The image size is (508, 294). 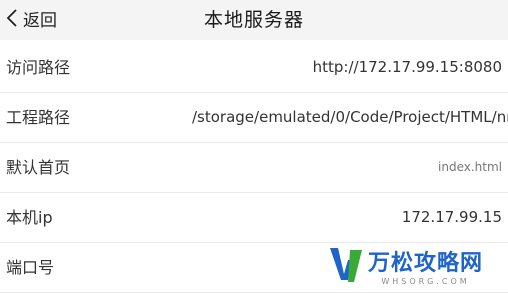 I want to click on watermark: 万松攻略网 WHSORG.COM, so click(x=416, y=268).